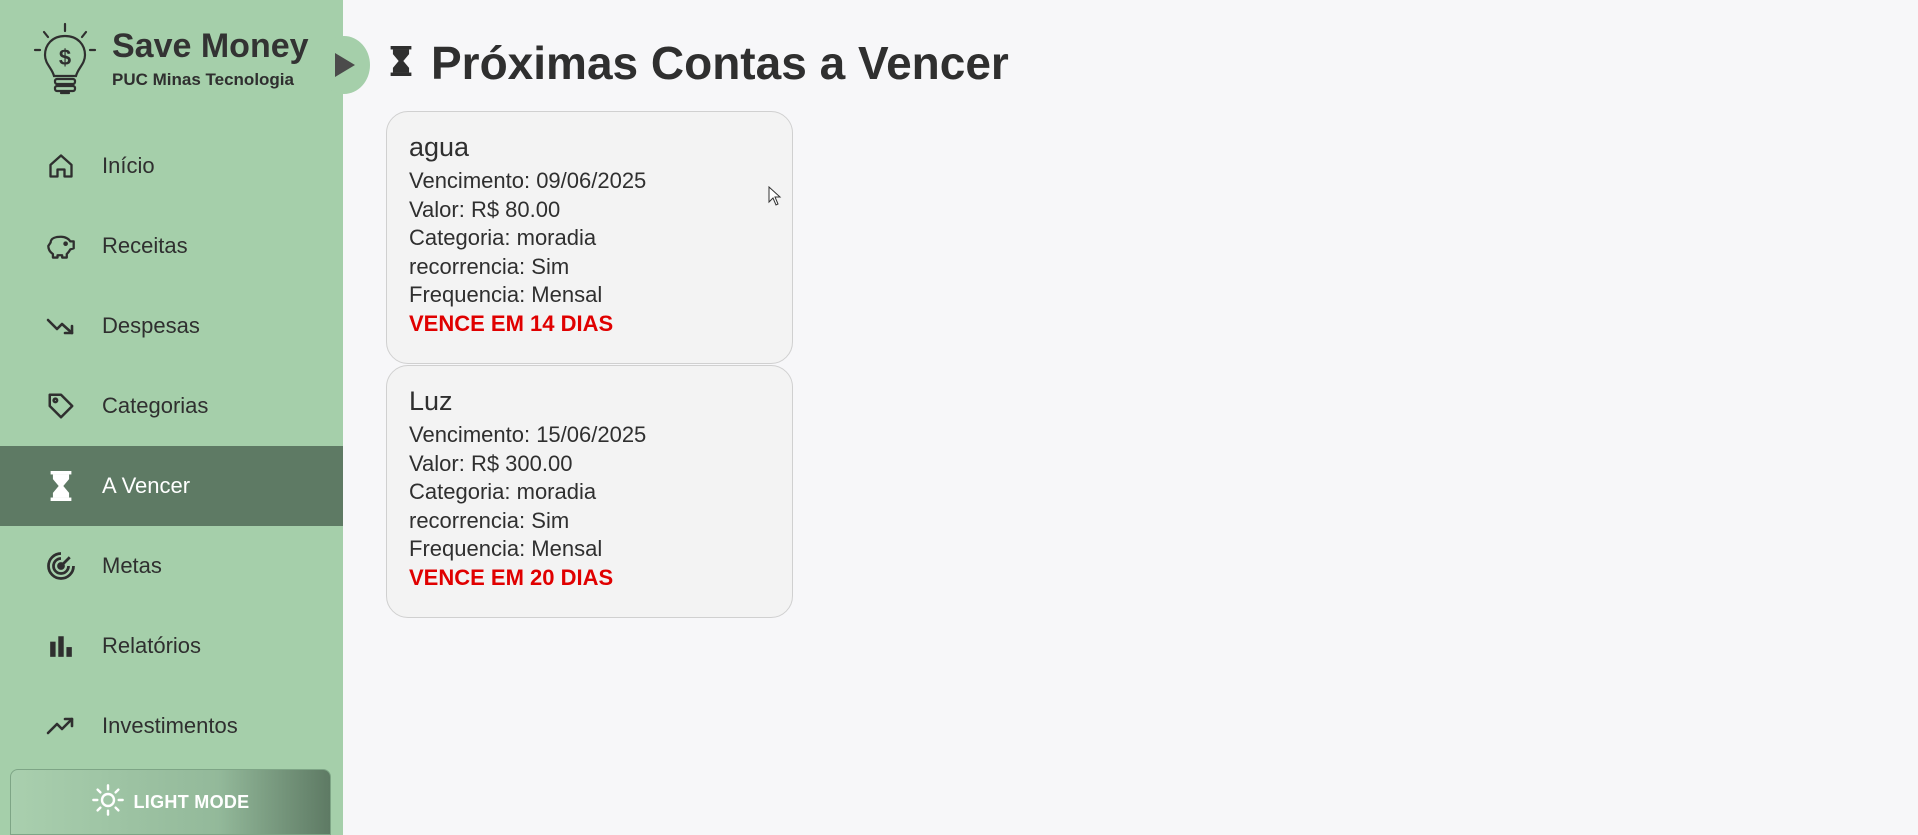 The image size is (1918, 835). I want to click on sidebar-item-label: Categorias, so click(155, 405).